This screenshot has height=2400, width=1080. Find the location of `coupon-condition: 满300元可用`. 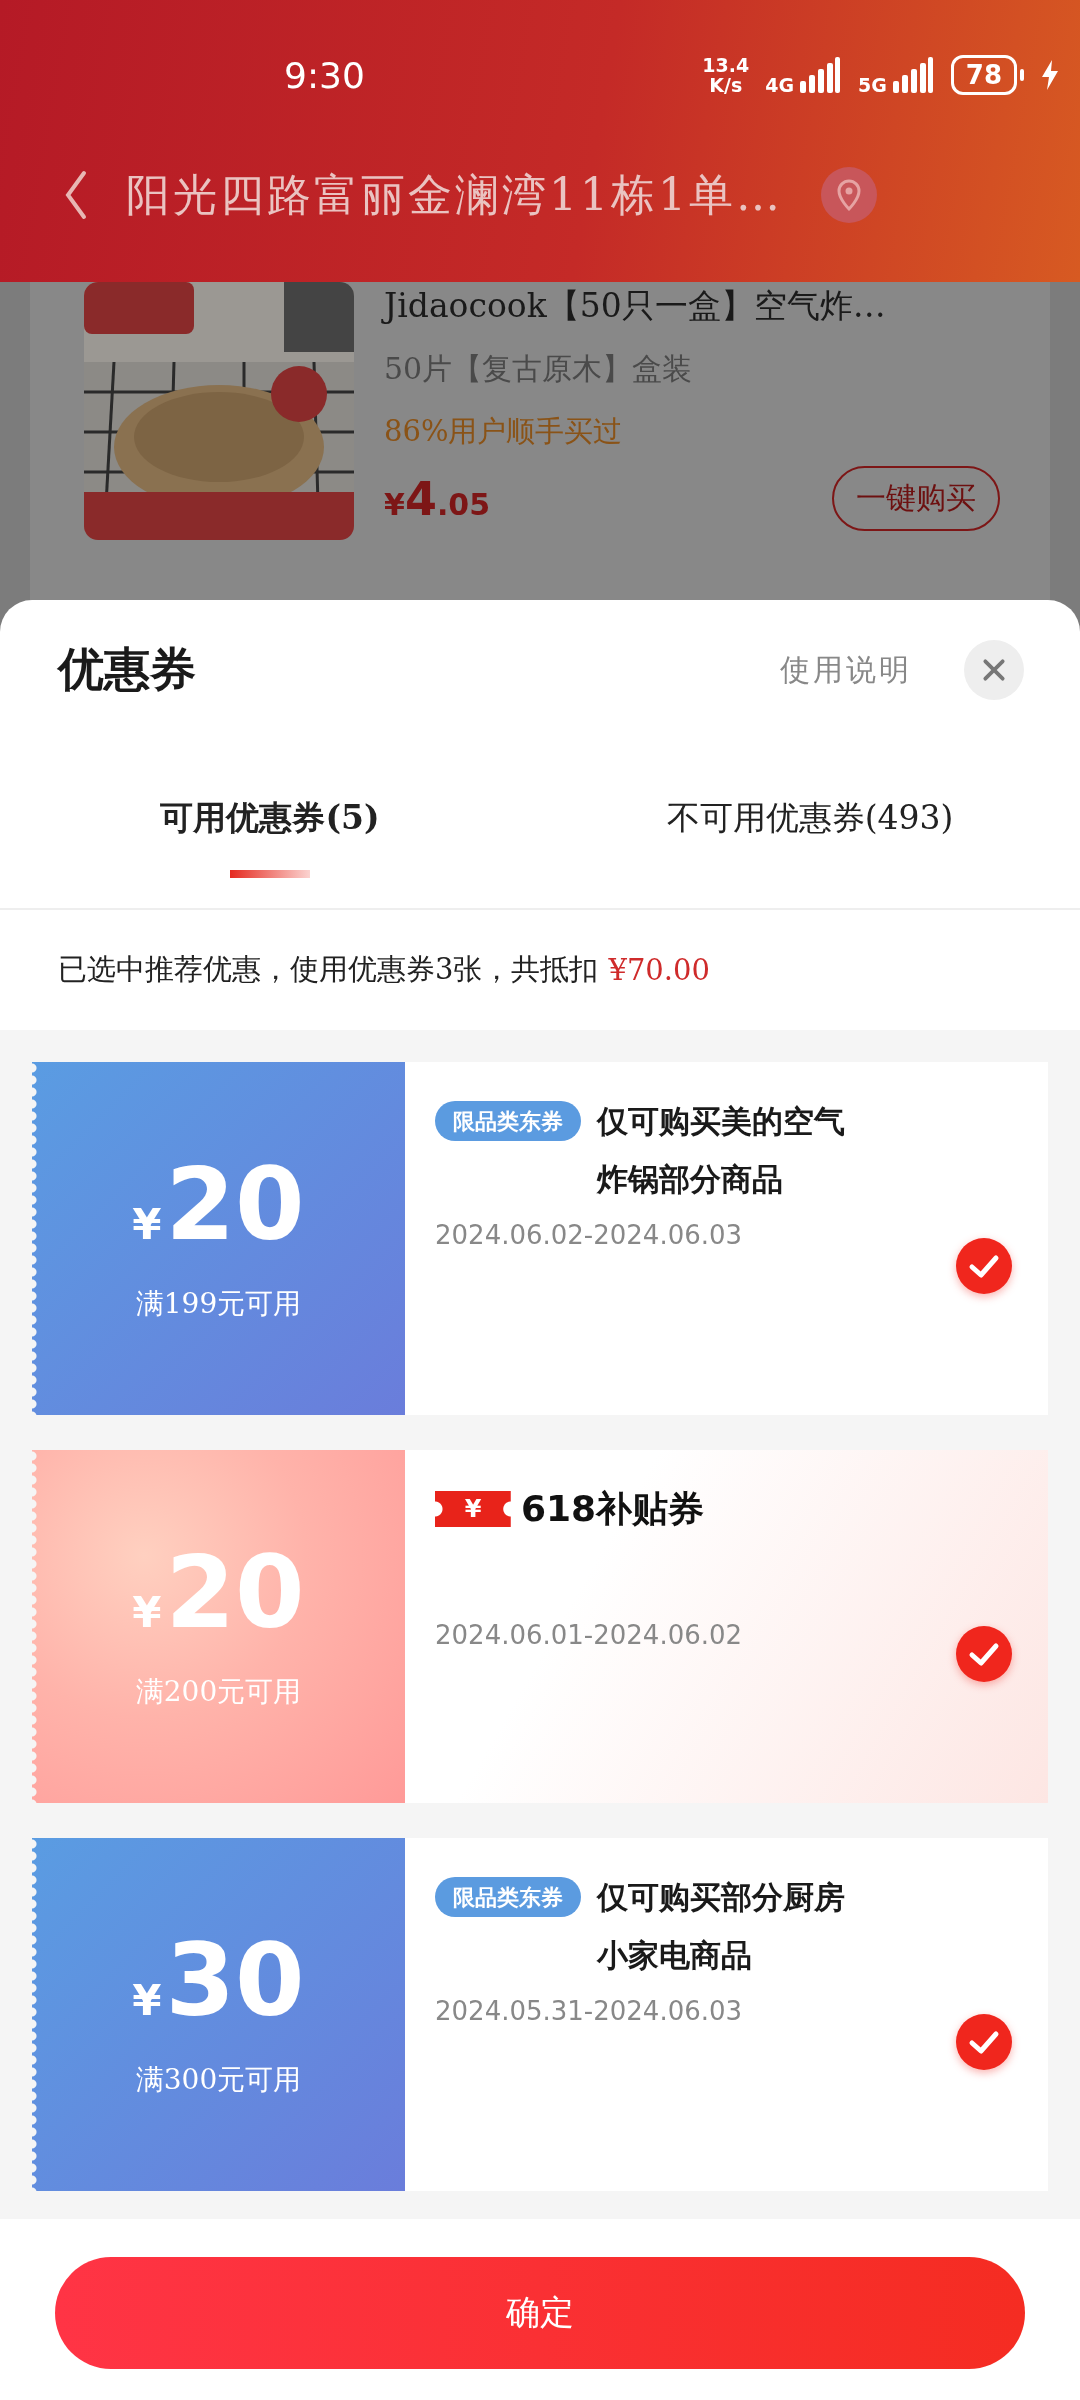

coupon-condition: 满300元可用 is located at coordinates (218, 2079).